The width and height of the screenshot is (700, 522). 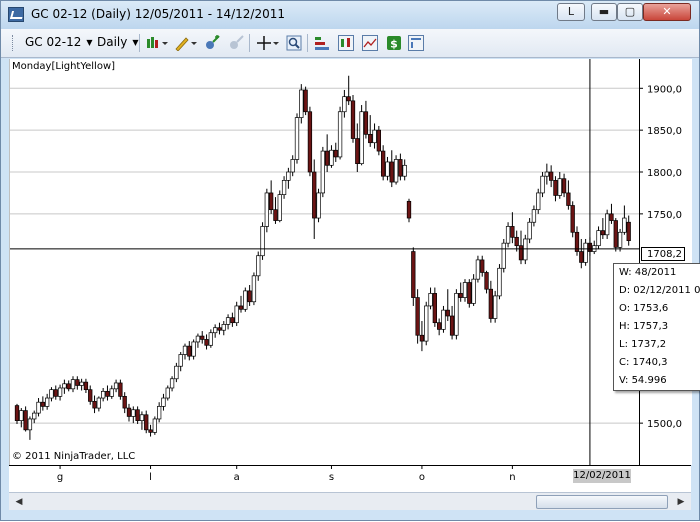 I want to click on tooltip-open: O: 1753,6, so click(x=644, y=308).